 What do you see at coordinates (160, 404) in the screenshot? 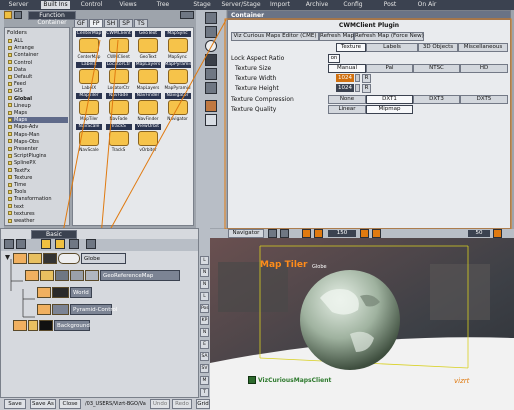
I see `undo-button: Undo` at bounding box center [160, 404].